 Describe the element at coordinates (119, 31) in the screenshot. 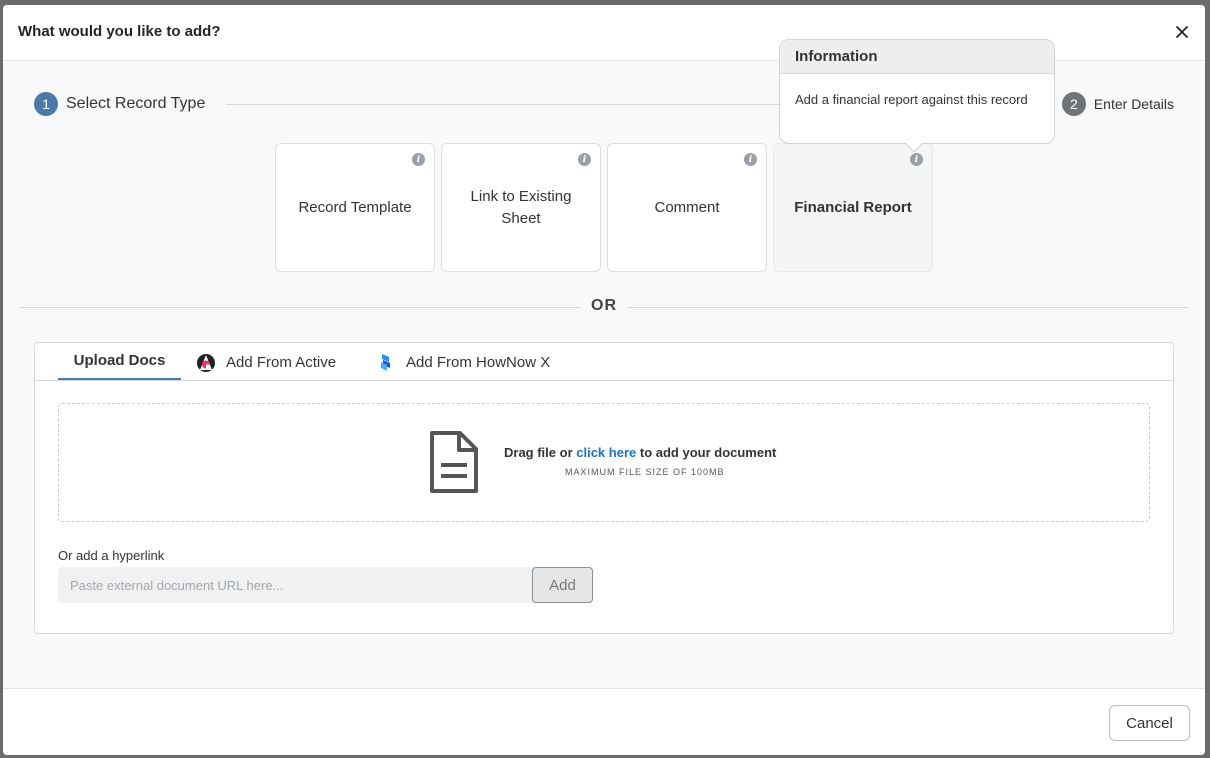

I see `dialog-title: What would you like to add?` at that location.